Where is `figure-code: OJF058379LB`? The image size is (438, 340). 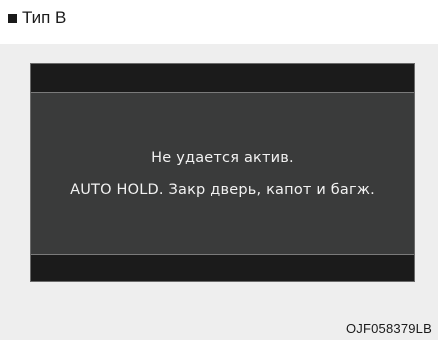 figure-code: OJF058379LB is located at coordinates (388, 328).